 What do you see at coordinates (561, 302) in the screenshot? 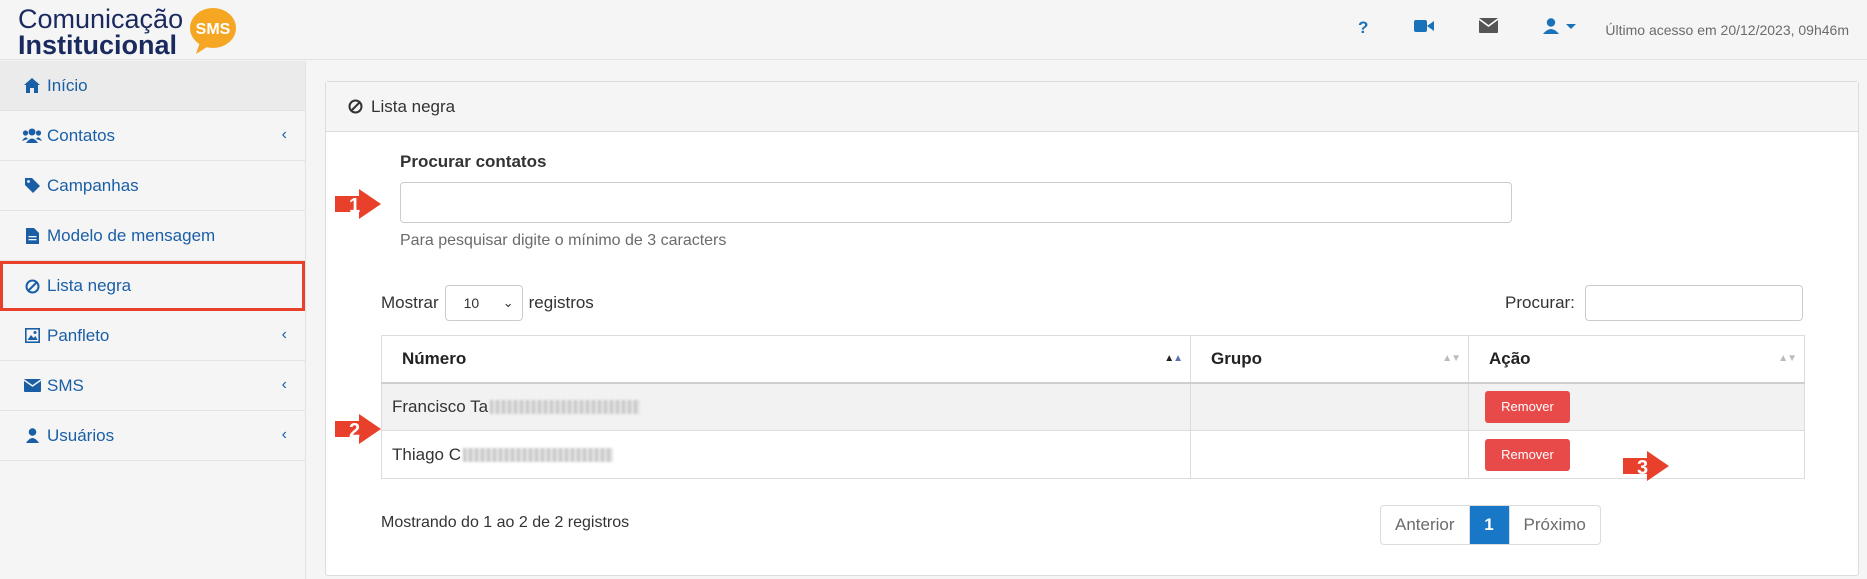
I see `length-suffix: registros` at bounding box center [561, 302].